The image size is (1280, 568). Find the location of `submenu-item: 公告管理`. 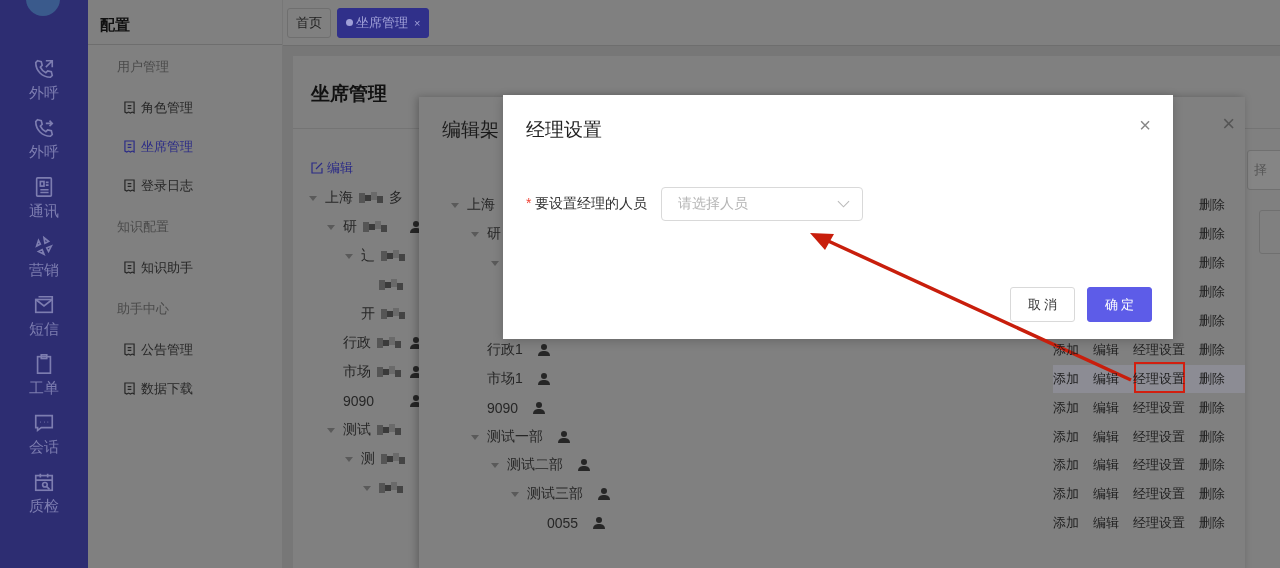

submenu-item: 公告管理 is located at coordinates (185, 349).